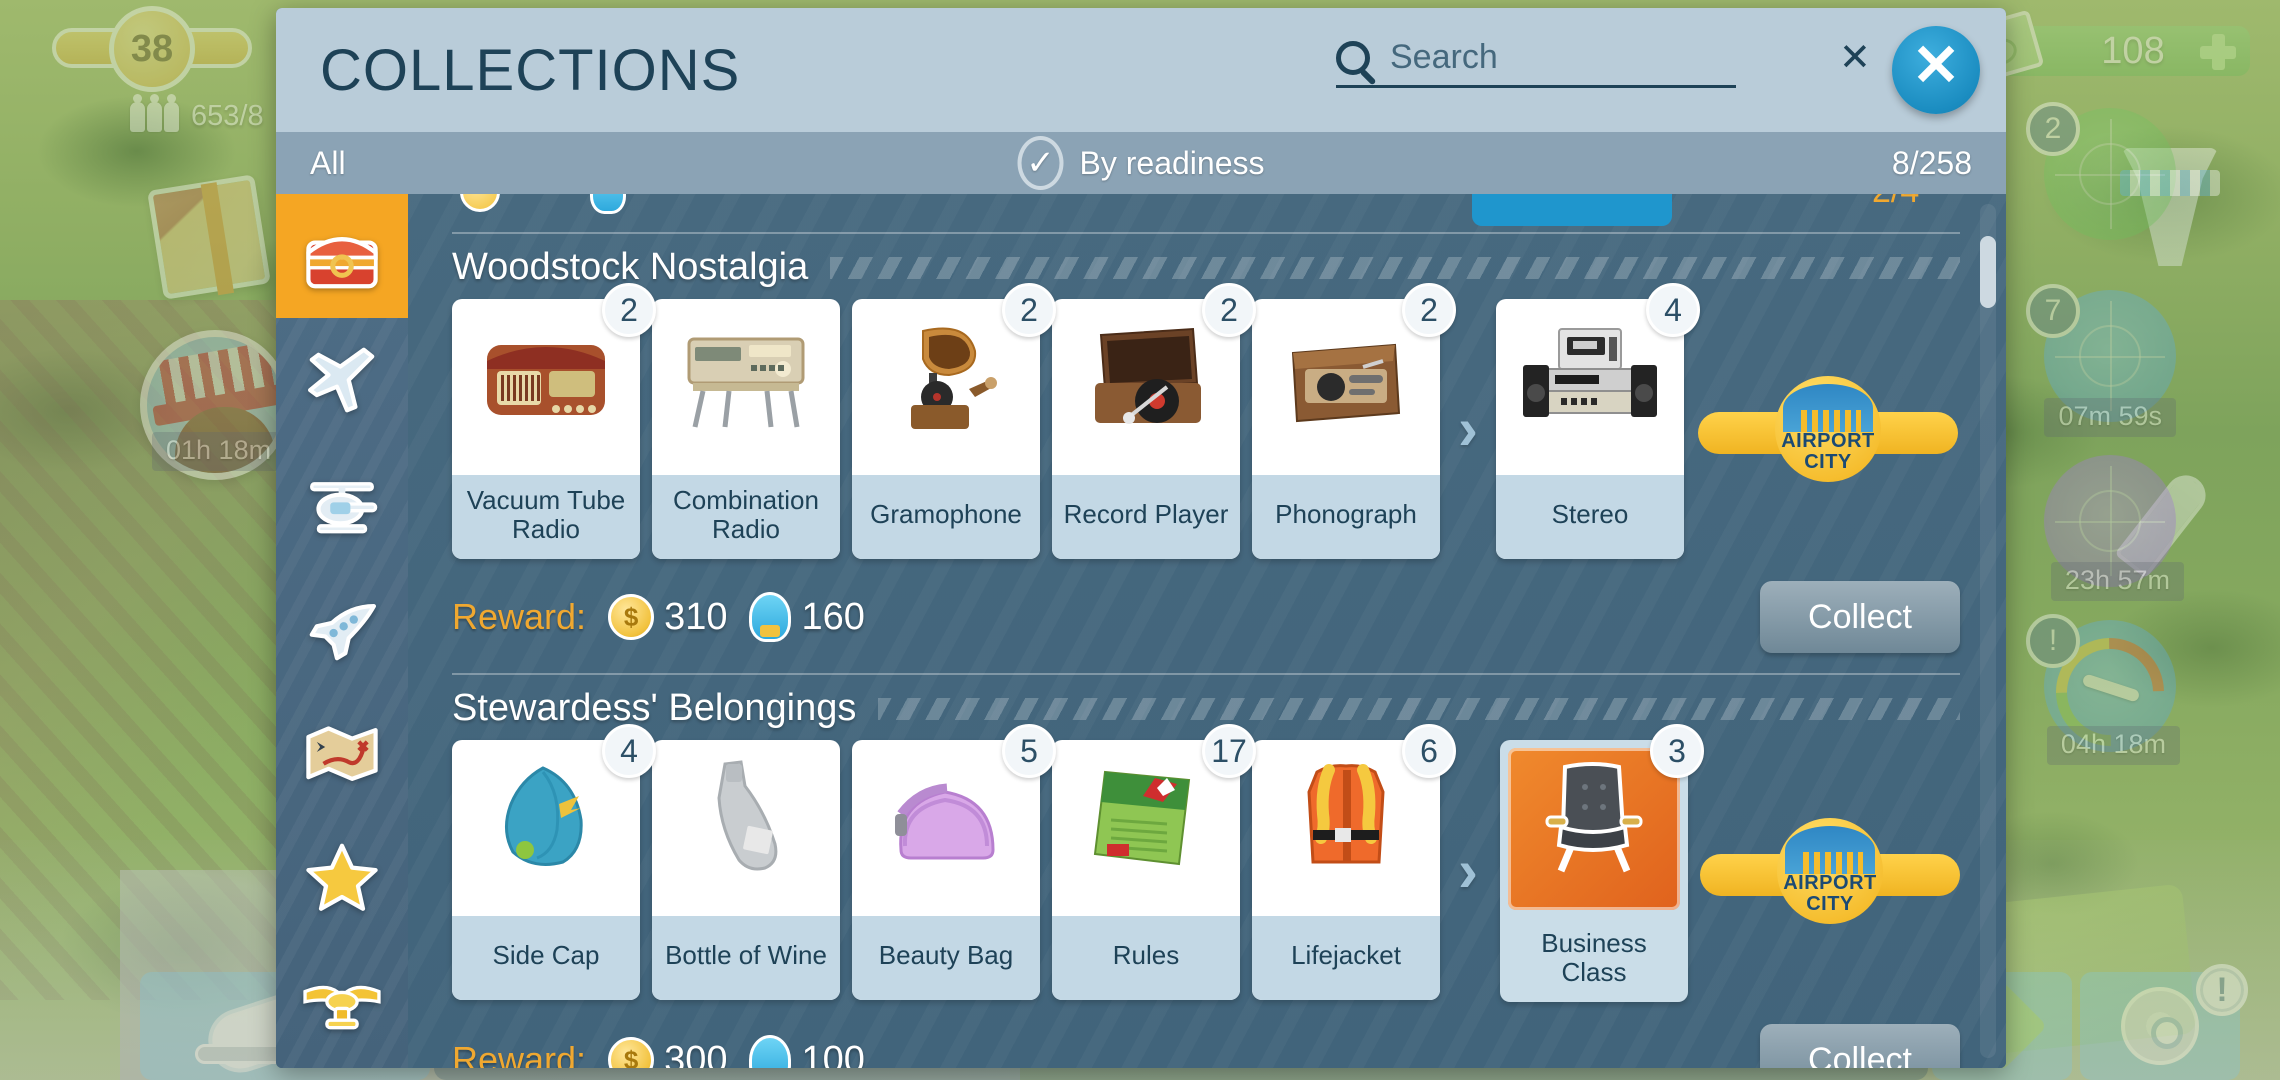  What do you see at coordinates (833, 616) in the screenshot?
I see `reward-gems-value: 160` at bounding box center [833, 616].